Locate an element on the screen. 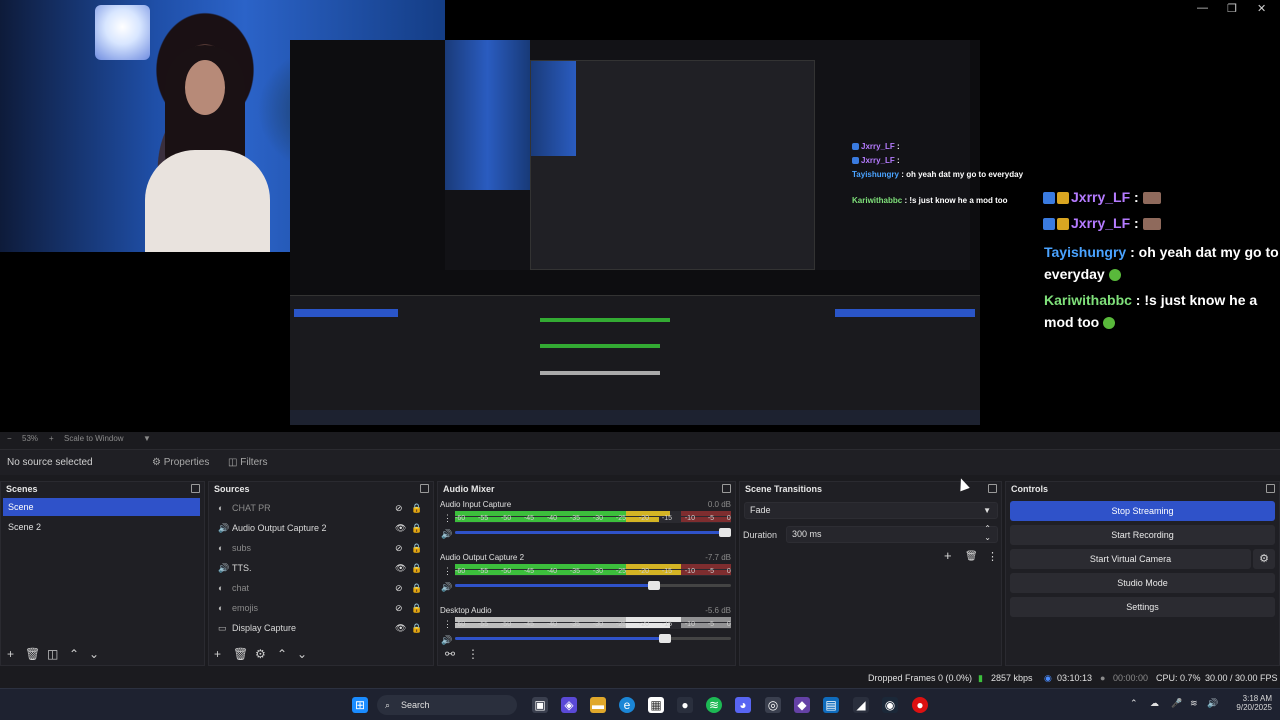 Image resolution: width=1280 pixels, height=720 pixels. duration-field: 300 ms ⌃ ⌄ is located at coordinates (892, 533).